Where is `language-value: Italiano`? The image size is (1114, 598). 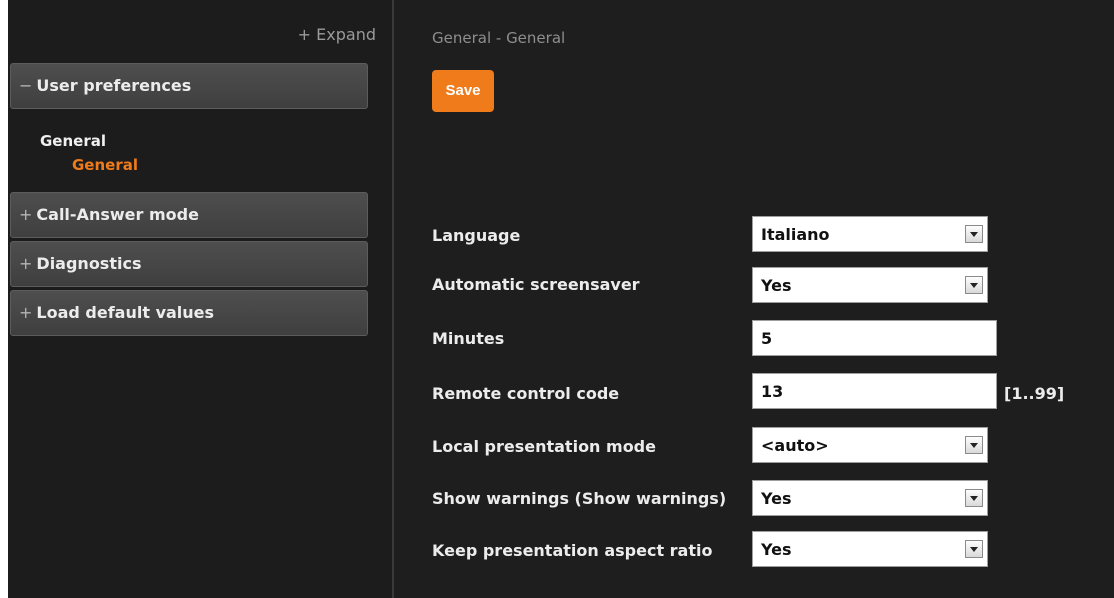 language-value: Italiano is located at coordinates (795, 234).